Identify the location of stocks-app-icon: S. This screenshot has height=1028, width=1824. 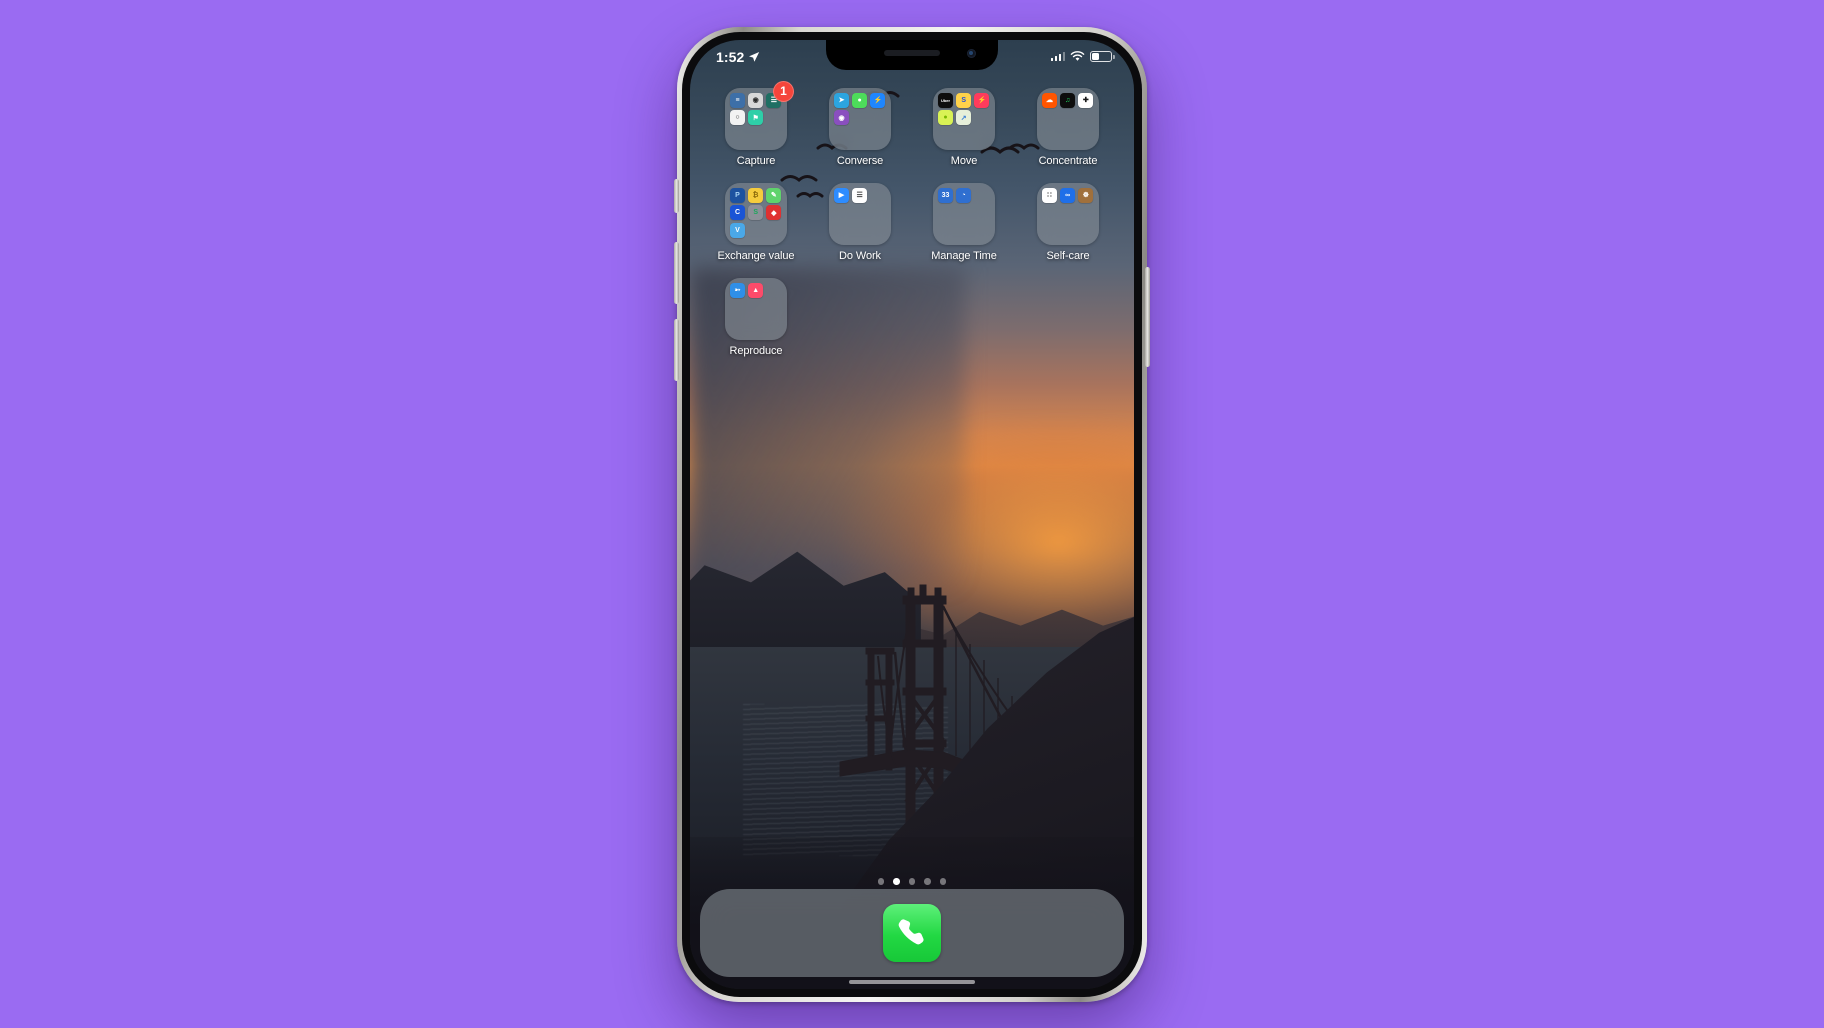
(756, 212).